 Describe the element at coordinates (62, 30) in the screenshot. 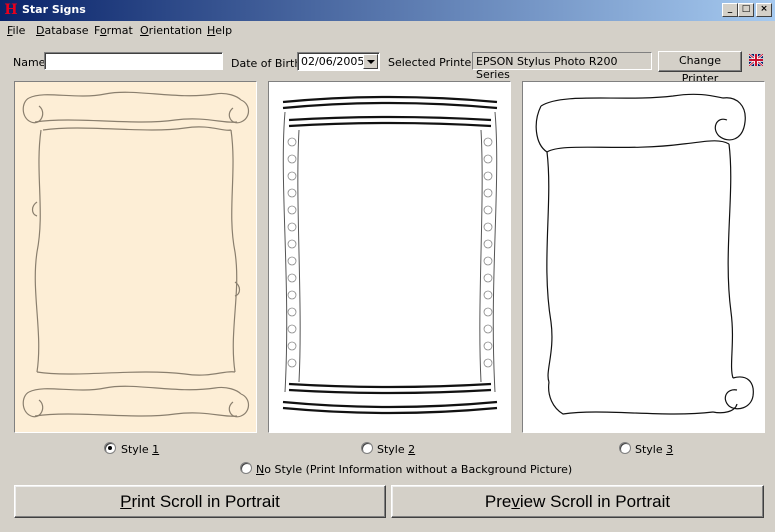

I see `menu-database: Database` at that location.